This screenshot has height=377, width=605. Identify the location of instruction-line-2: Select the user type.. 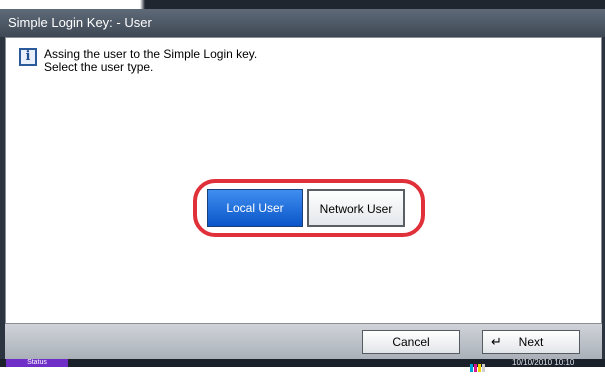
(99, 67).